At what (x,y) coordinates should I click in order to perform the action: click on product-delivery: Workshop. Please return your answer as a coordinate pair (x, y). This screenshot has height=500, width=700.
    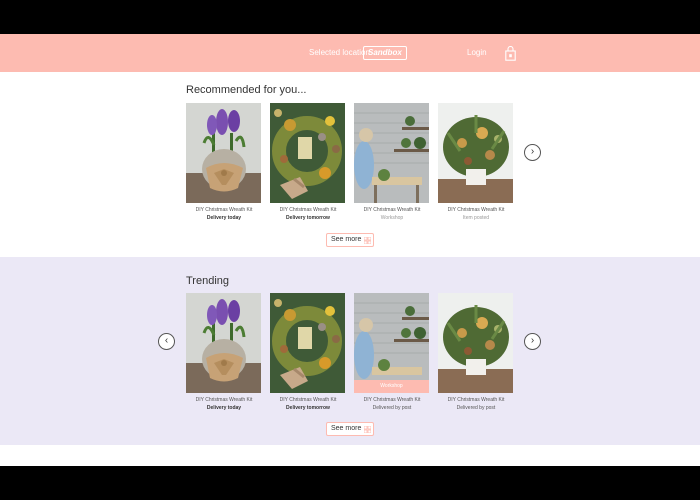
    Looking at the image, I should click on (392, 218).